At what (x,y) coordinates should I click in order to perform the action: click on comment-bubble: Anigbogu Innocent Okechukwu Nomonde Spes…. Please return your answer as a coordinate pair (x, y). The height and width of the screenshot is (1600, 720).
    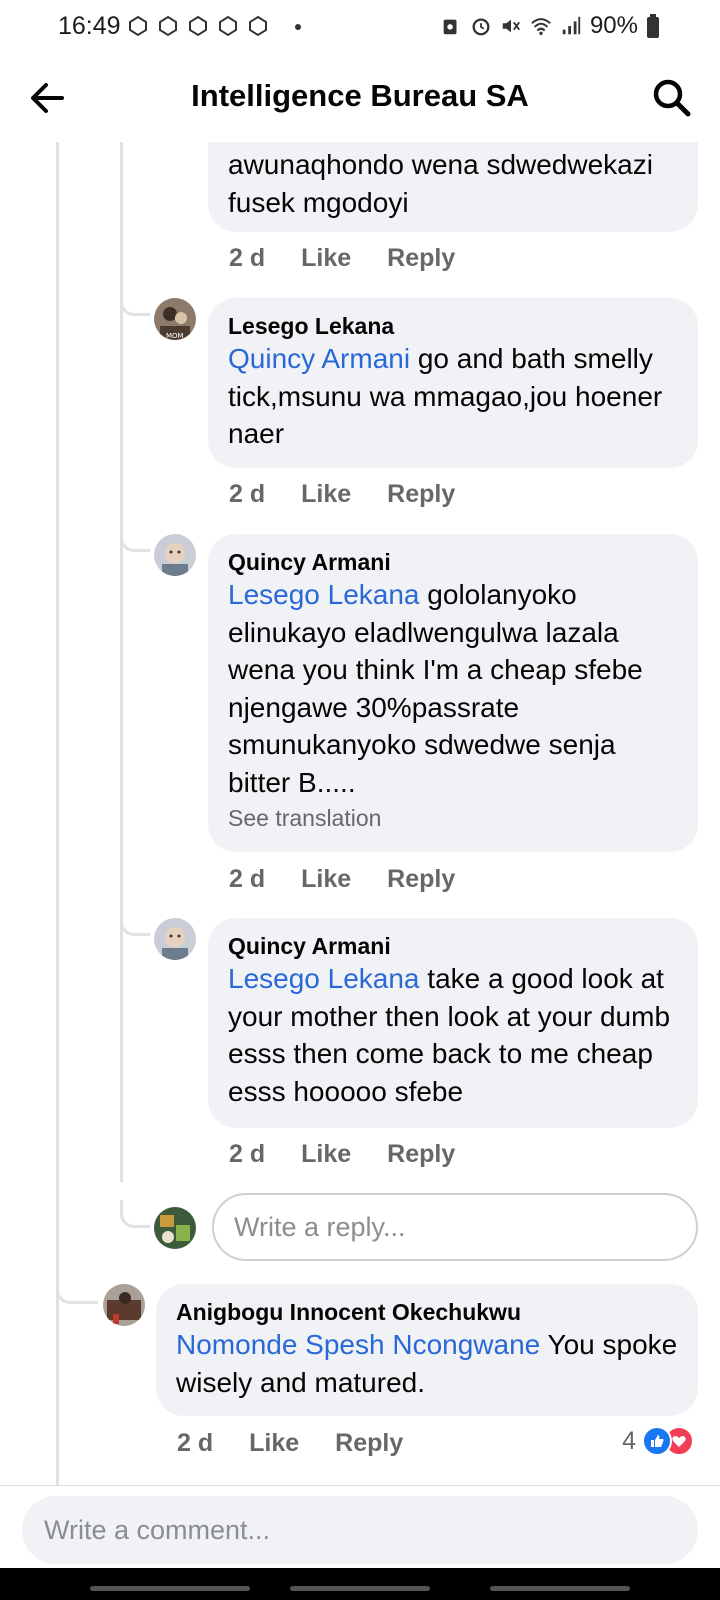
    Looking at the image, I should click on (427, 1350).